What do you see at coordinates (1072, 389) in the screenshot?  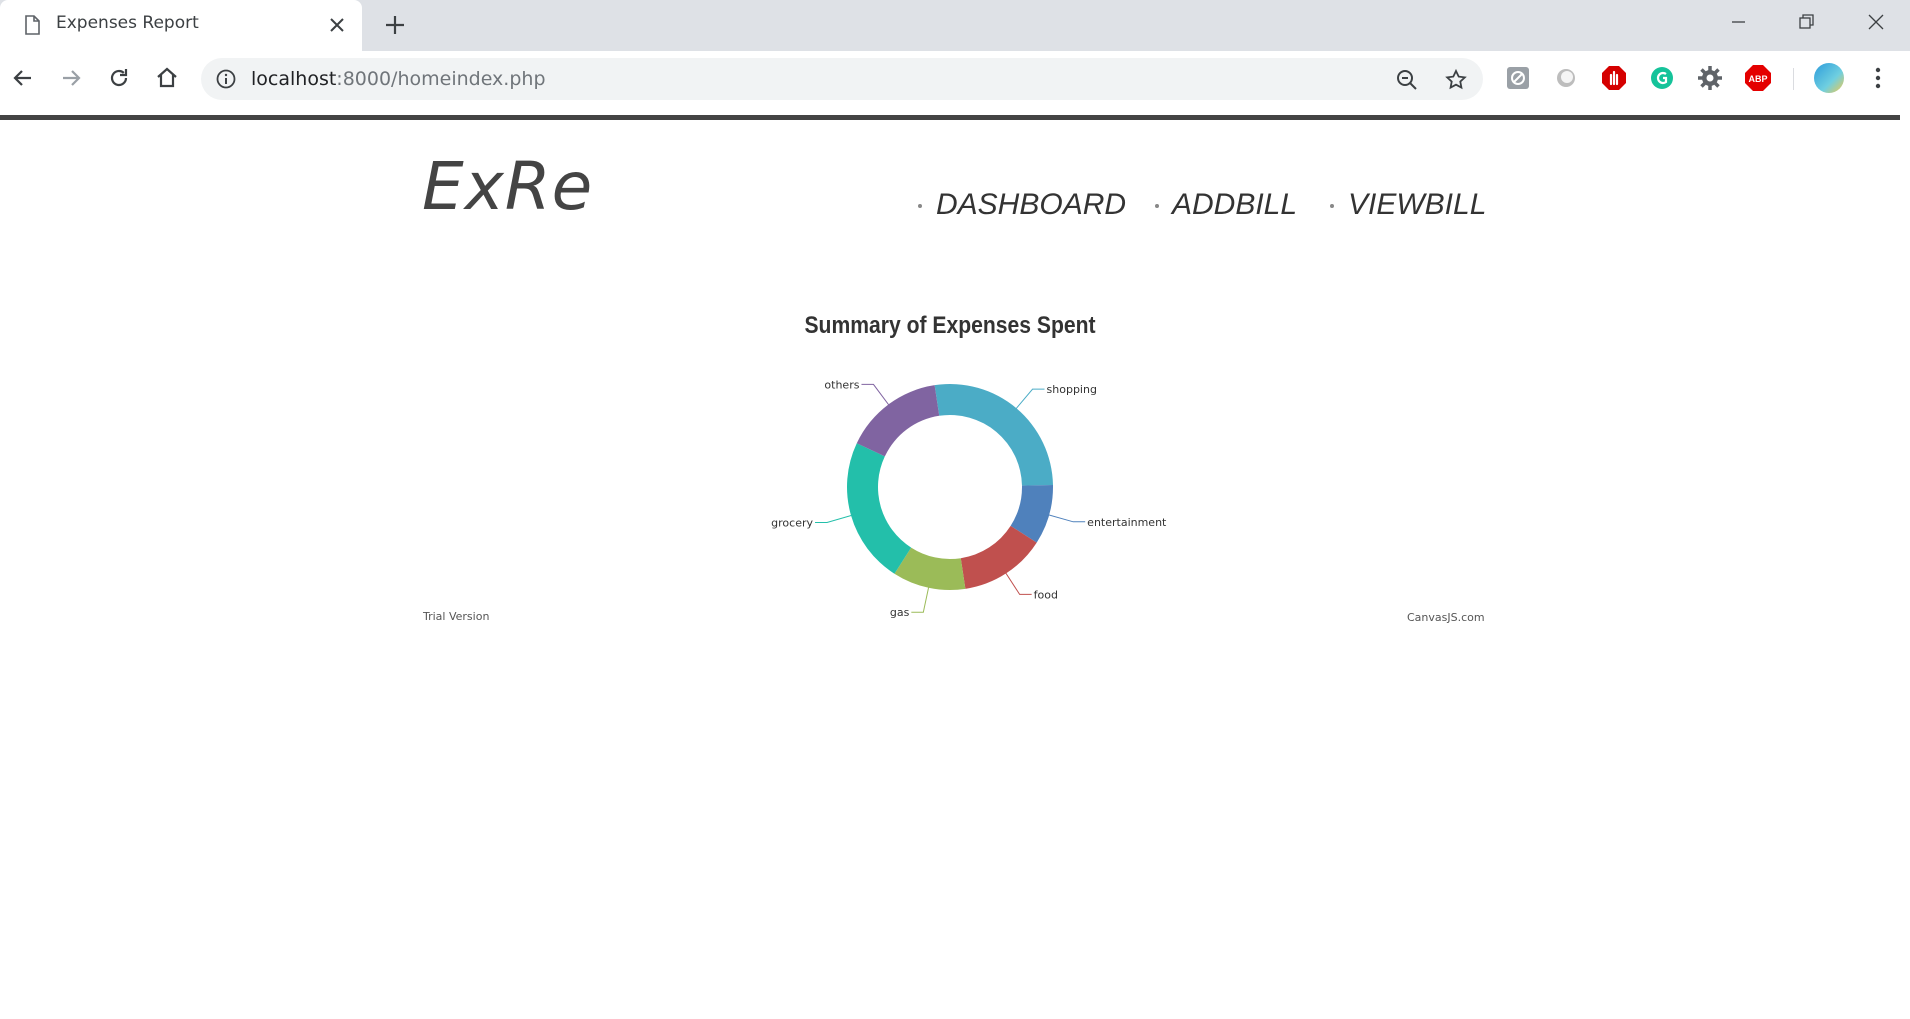 I see `slice-label-shopping: shopping` at bounding box center [1072, 389].